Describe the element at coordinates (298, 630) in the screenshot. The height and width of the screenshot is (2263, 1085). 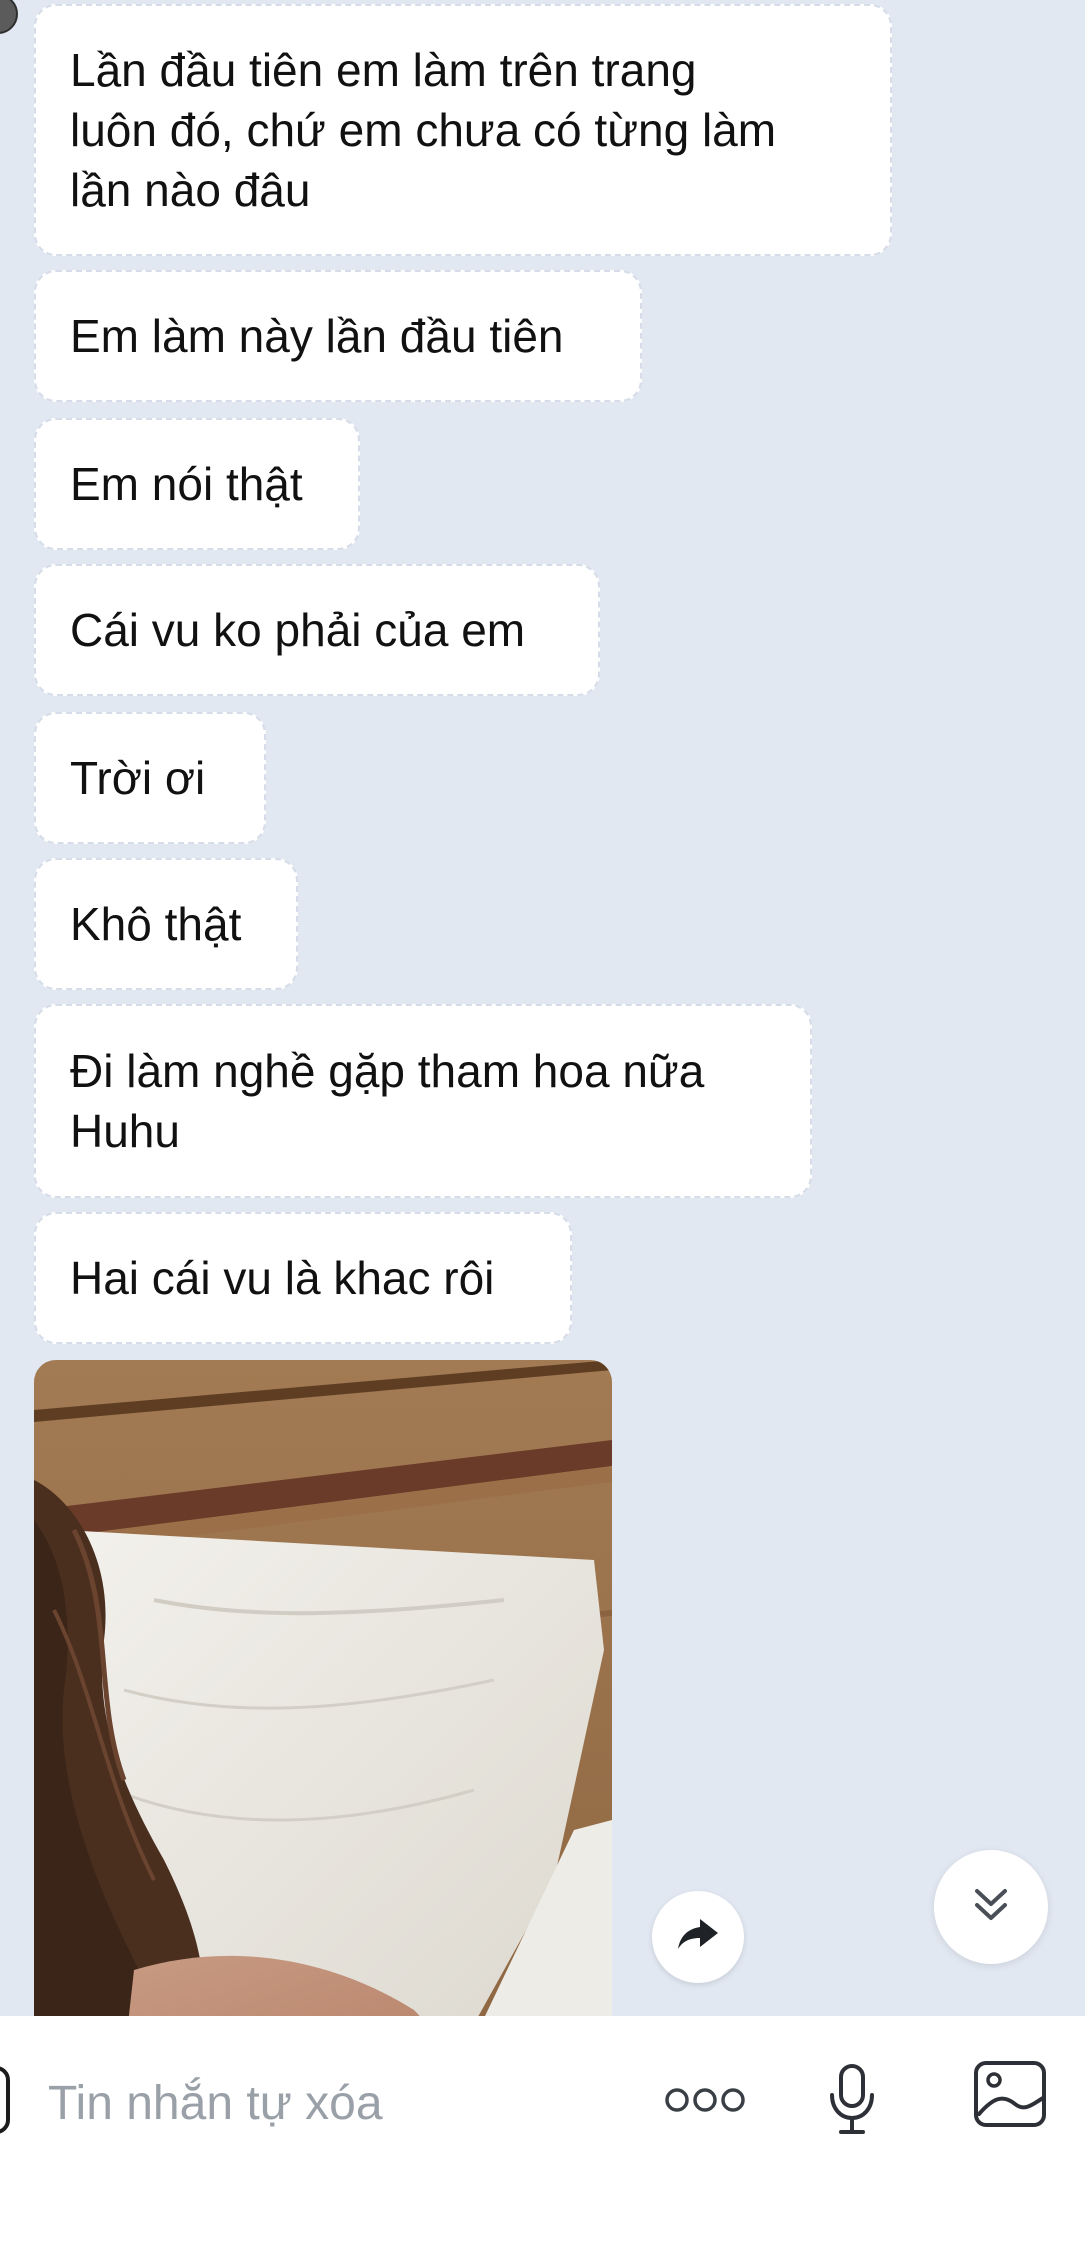
I see `message-text: Cái vu ko phải của em` at that location.